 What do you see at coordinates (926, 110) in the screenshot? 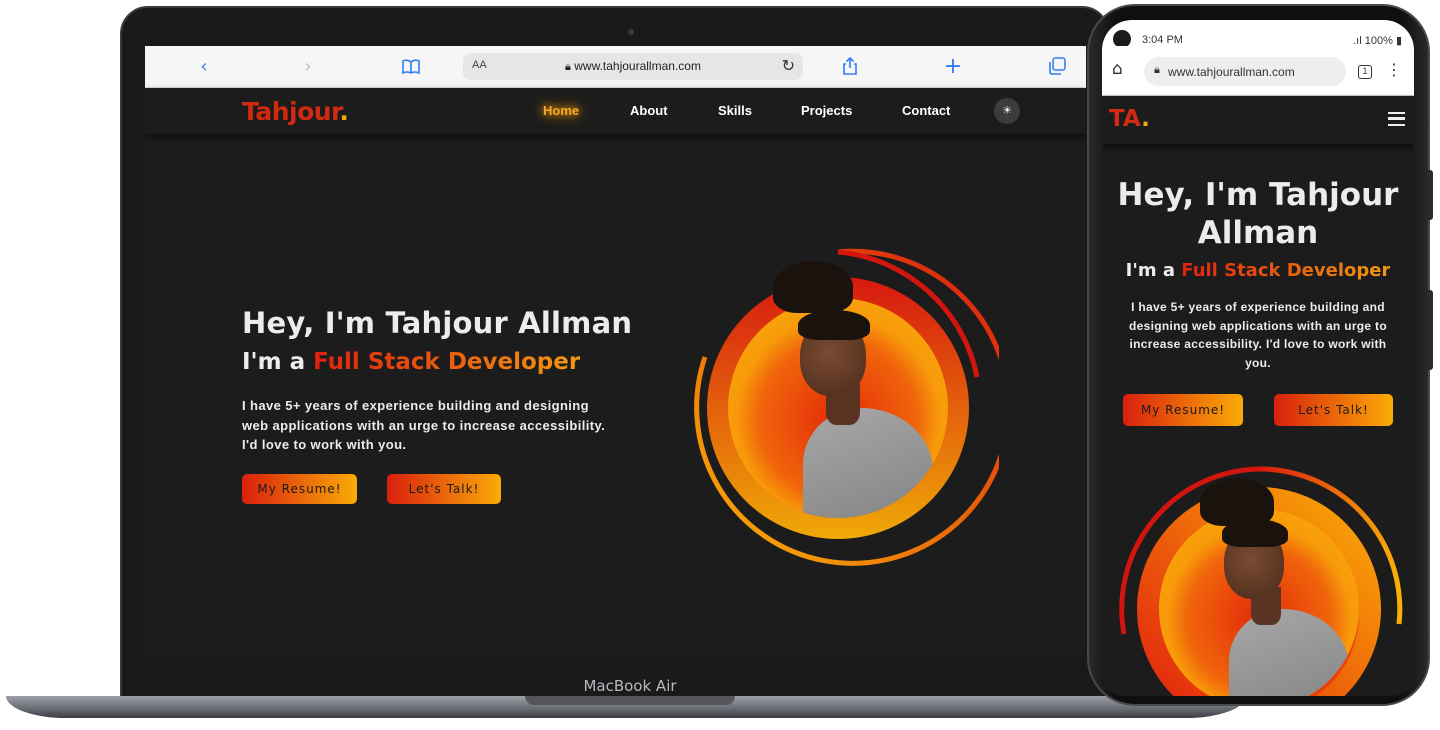
I see `nav-link-contact: Contact` at bounding box center [926, 110].